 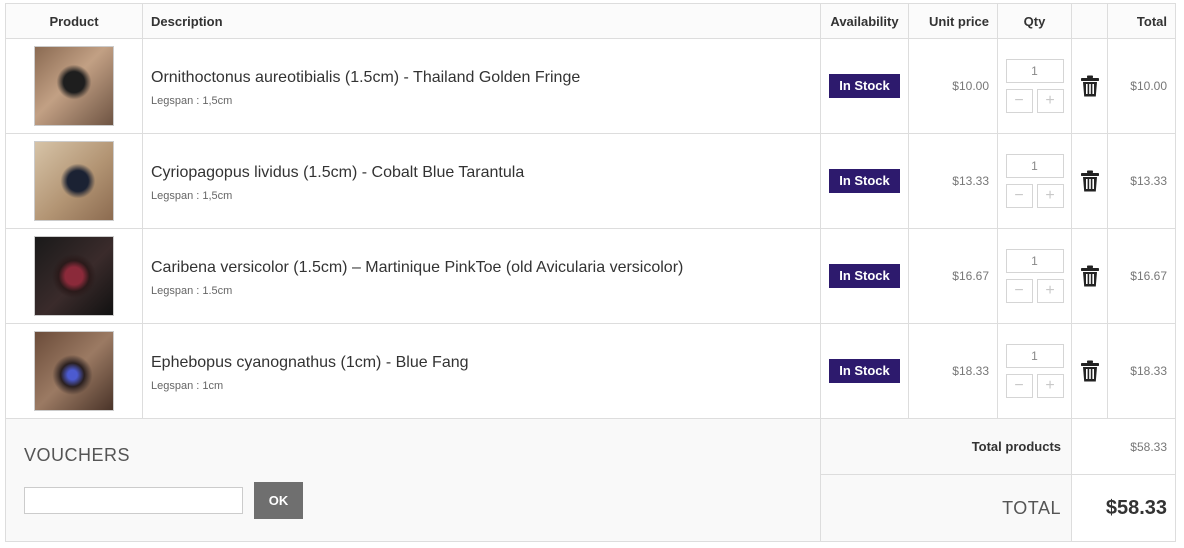 I want to click on voucher-code-input, so click(x=133, y=500).